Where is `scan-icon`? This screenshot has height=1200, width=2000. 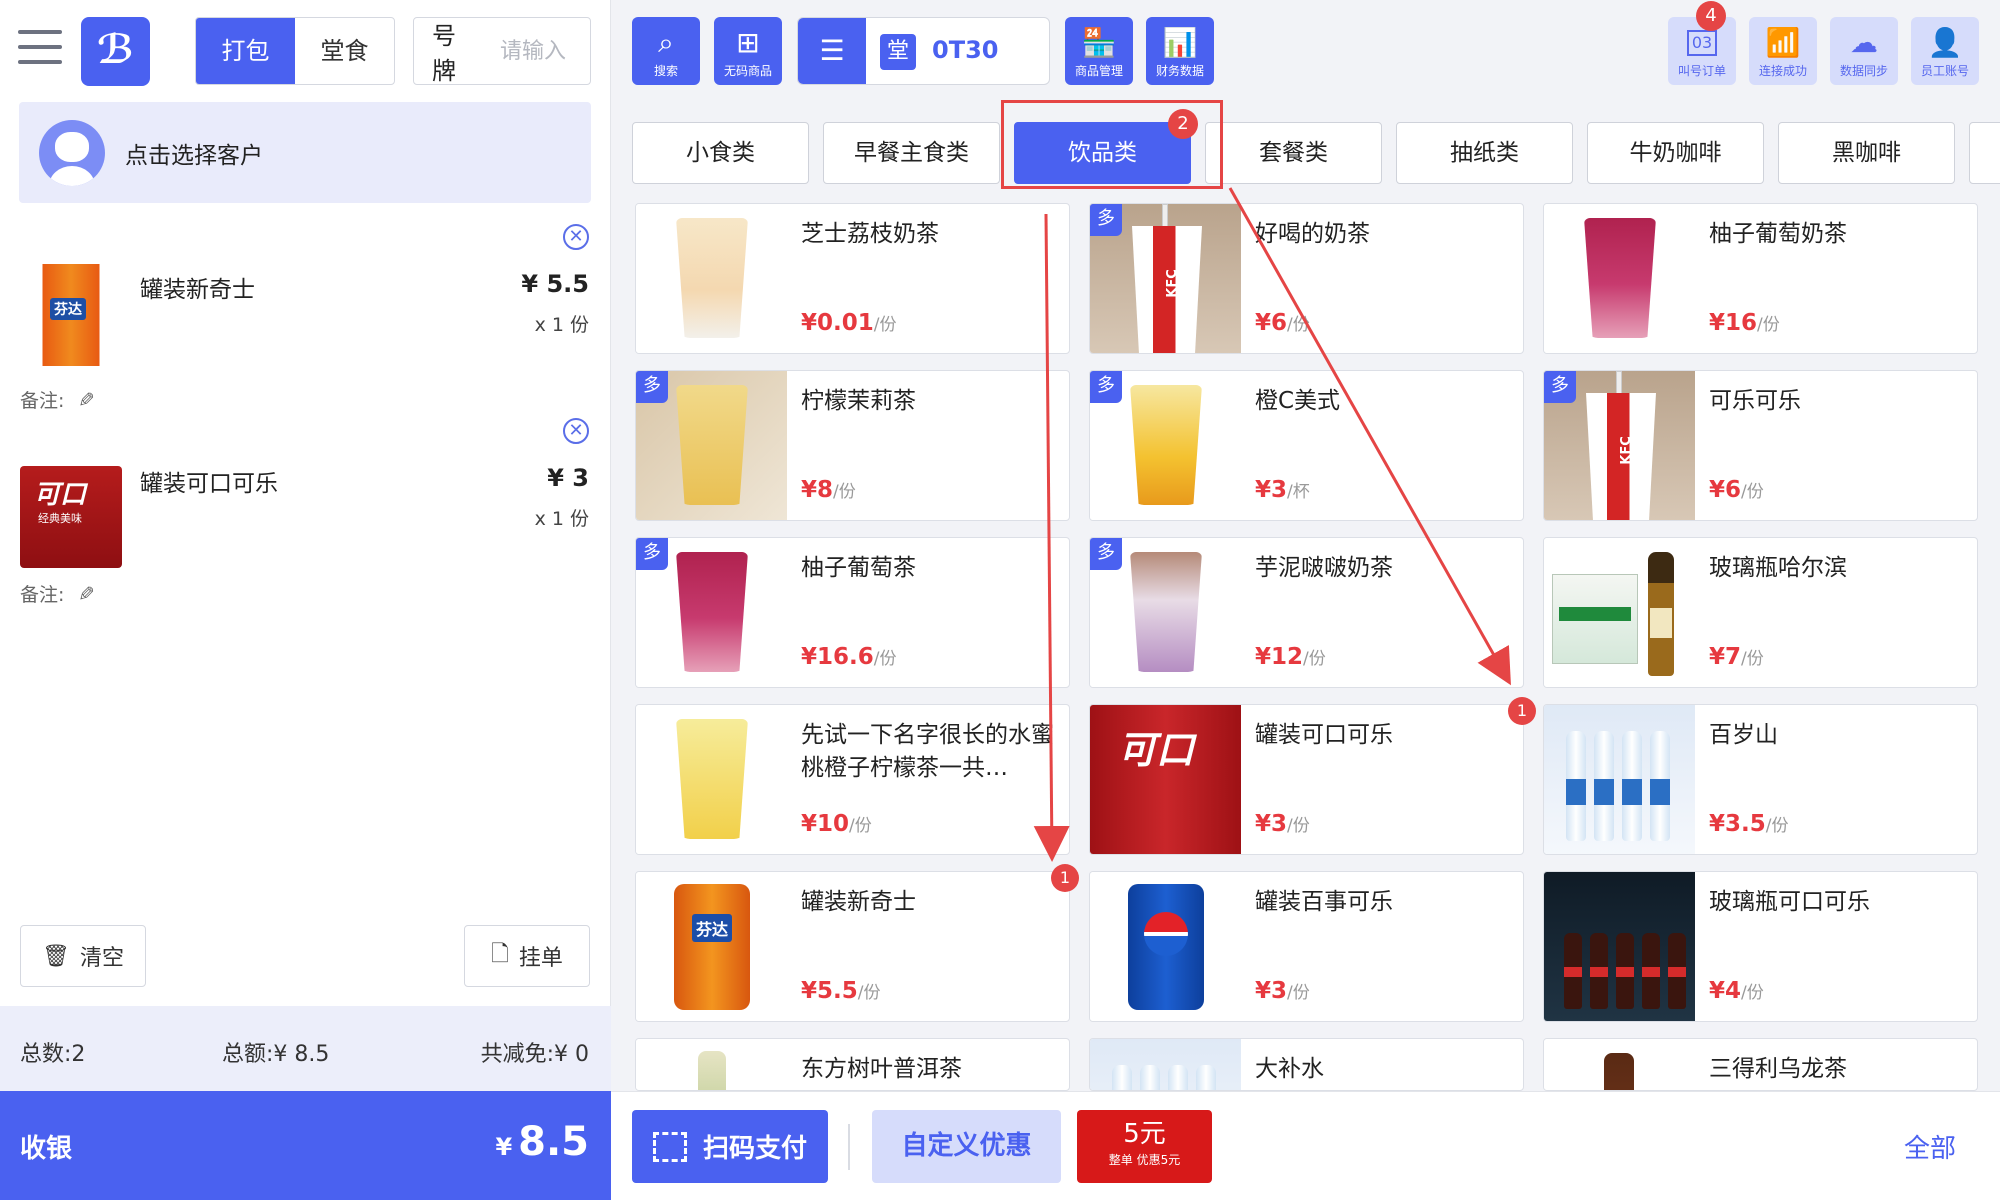
scan-icon is located at coordinates (669, 1146).